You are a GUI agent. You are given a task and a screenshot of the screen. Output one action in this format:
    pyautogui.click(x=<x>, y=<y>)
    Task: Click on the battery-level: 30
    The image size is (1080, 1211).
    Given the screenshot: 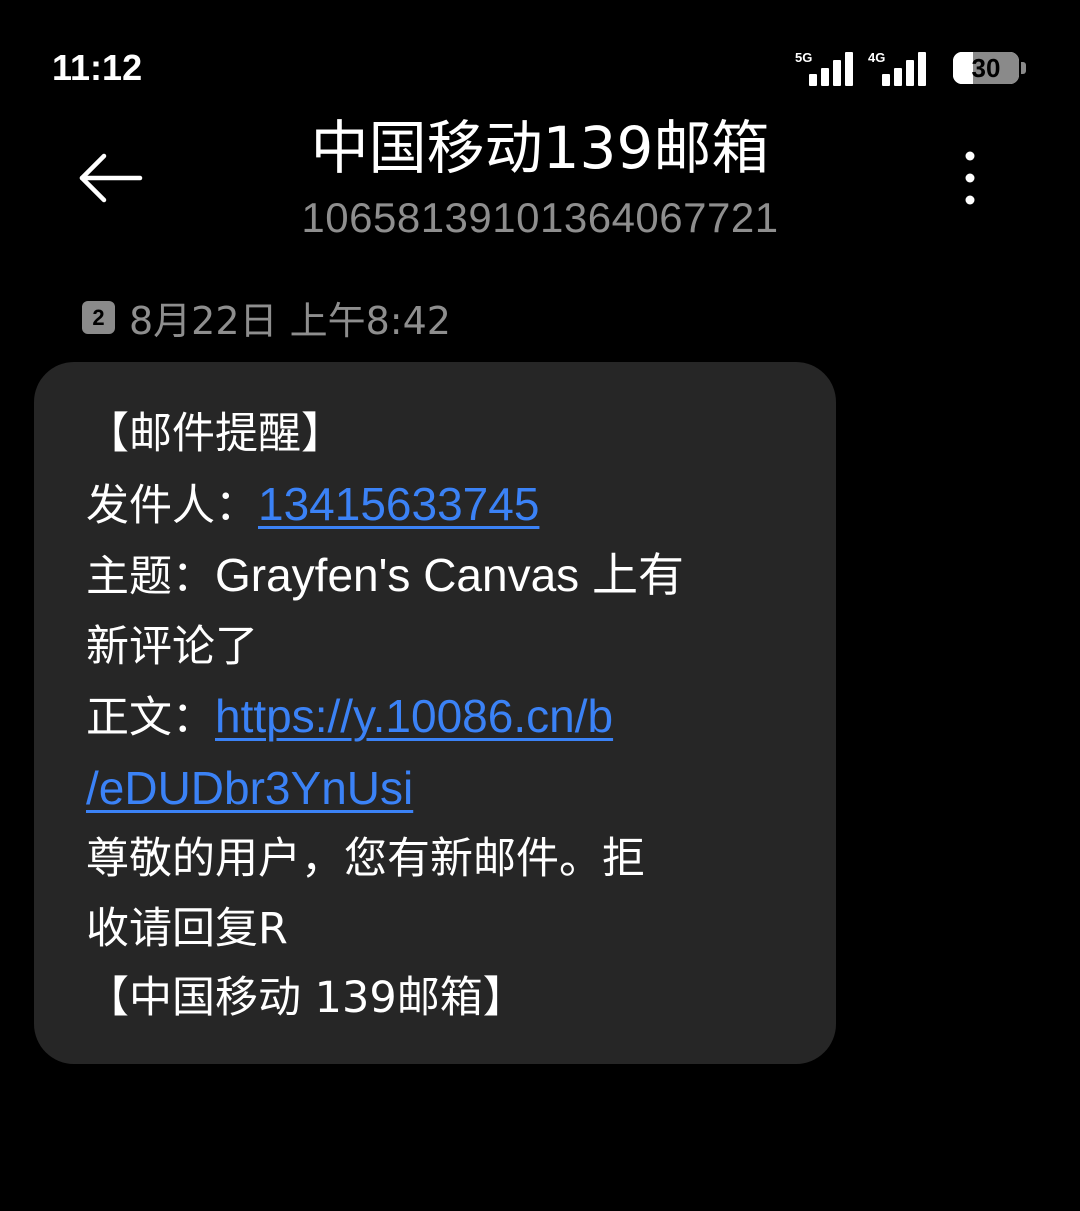 What is the action you would take?
    pyautogui.click(x=986, y=68)
    